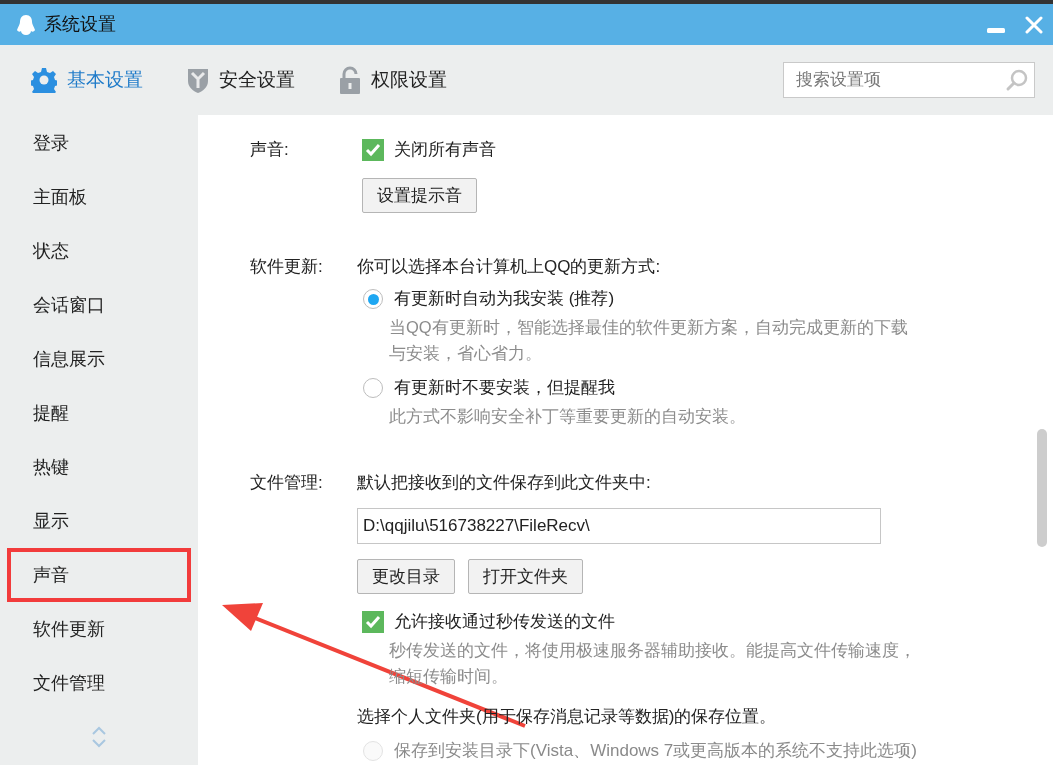 This screenshot has height=765, width=1053. What do you see at coordinates (99, 683) in the screenshot?
I see `sidebar-item: 文件管理` at bounding box center [99, 683].